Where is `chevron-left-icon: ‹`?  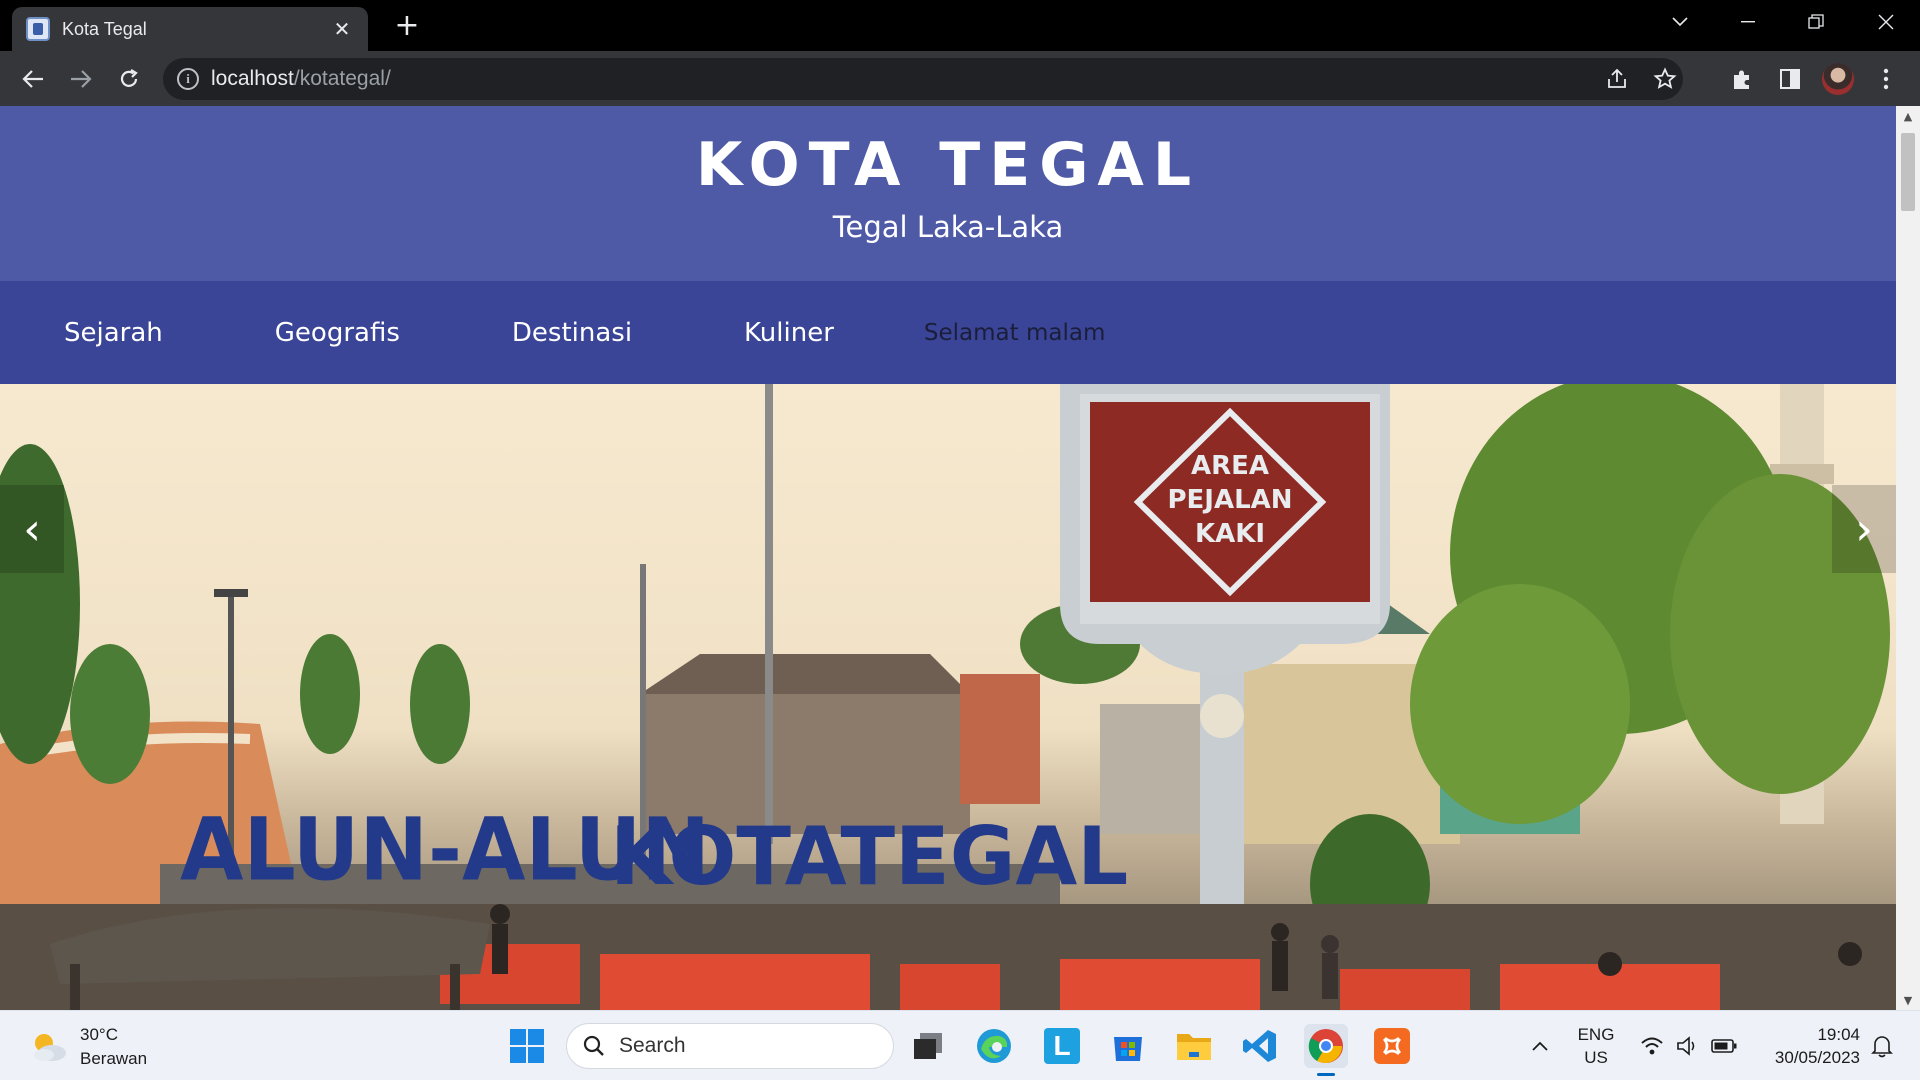 chevron-left-icon: ‹ is located at coordinates (32, 529).